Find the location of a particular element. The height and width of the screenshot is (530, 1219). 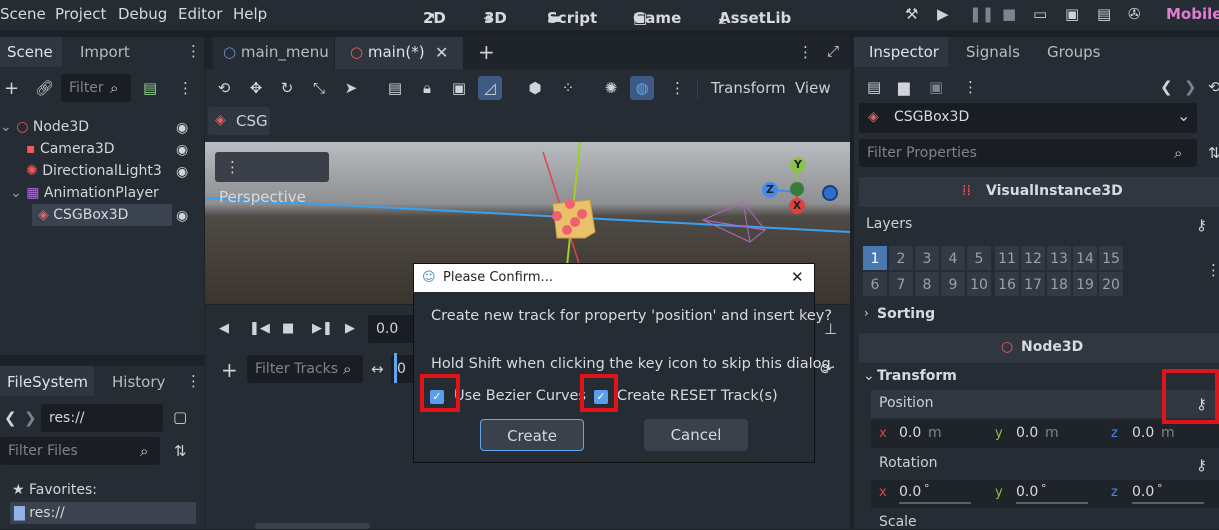

tab-main: ○ main(*) is located at coordinates (387, 52).